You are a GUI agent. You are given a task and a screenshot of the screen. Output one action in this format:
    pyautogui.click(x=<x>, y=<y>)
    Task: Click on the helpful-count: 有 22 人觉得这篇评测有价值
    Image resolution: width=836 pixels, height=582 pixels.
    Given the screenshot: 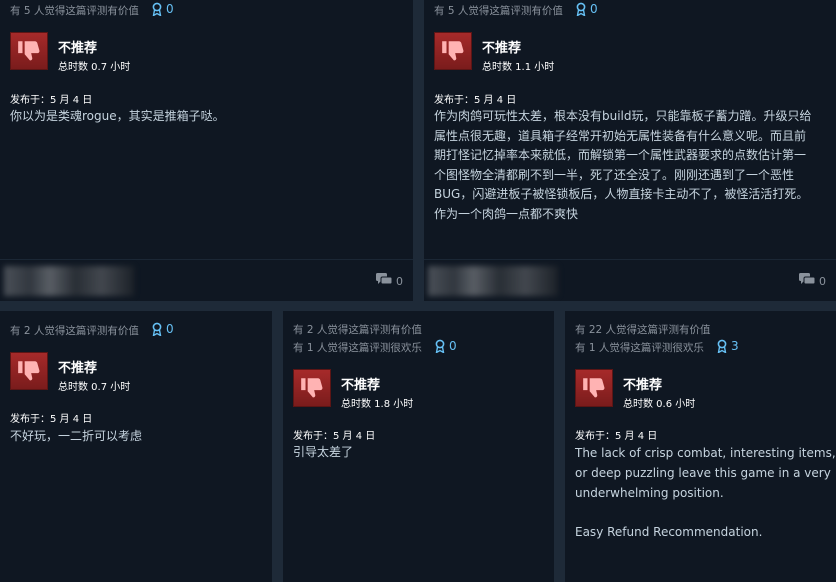 What is the action you would take?
    pyautogui.click(x=643, y=330)
    